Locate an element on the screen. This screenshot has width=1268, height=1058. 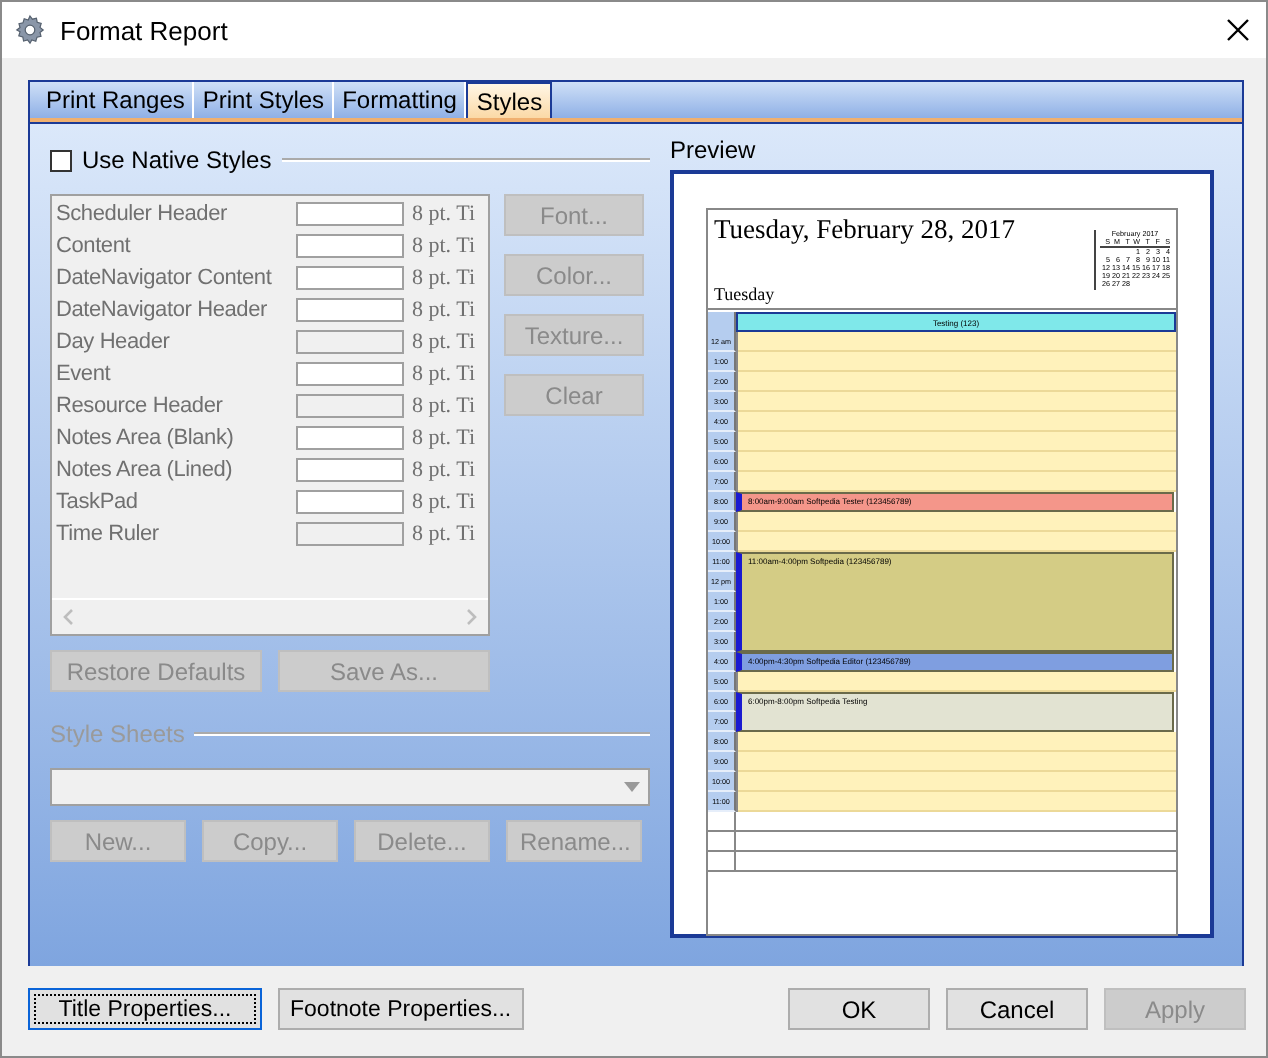
tab: Print Styles is located at coordinates (264, 100).